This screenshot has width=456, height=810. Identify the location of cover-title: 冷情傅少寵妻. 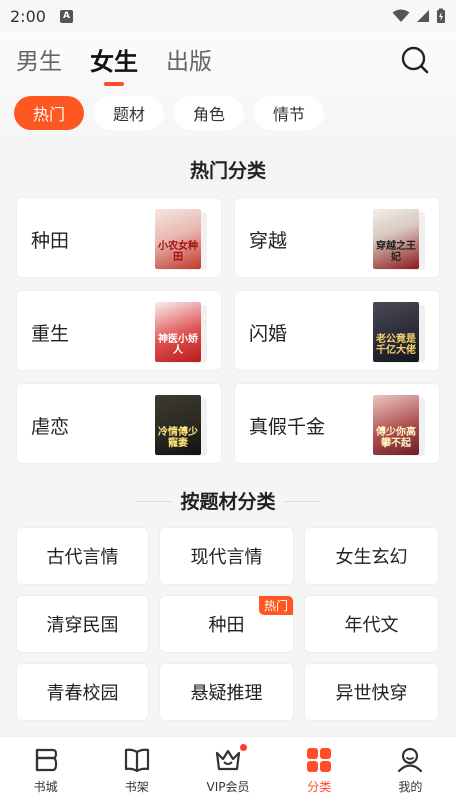
(178, 438).